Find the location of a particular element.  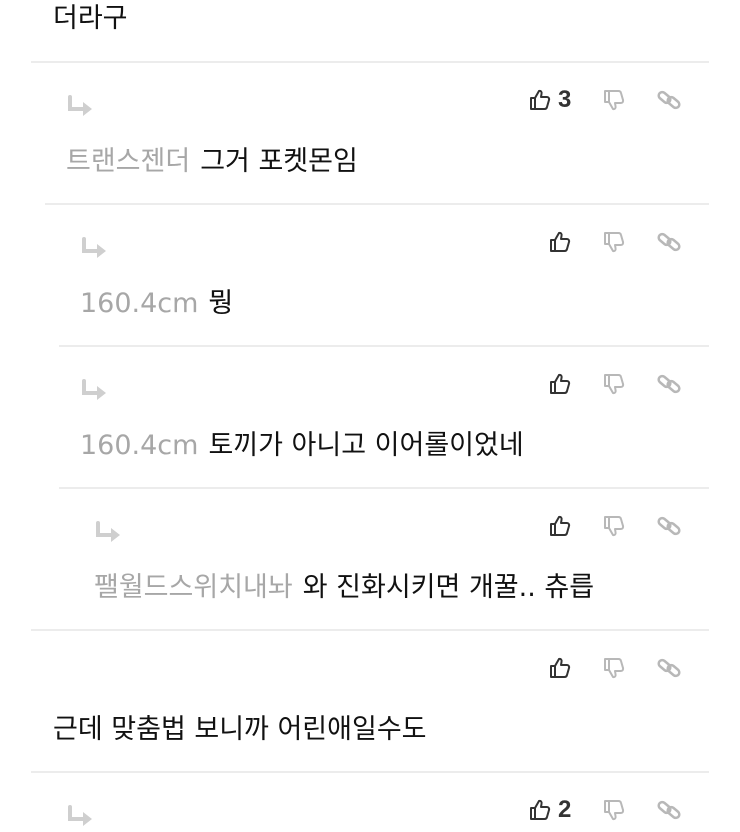

comment-text: 토끼가 아니고 이어롤이었네 is located at coordinates (366, 445).